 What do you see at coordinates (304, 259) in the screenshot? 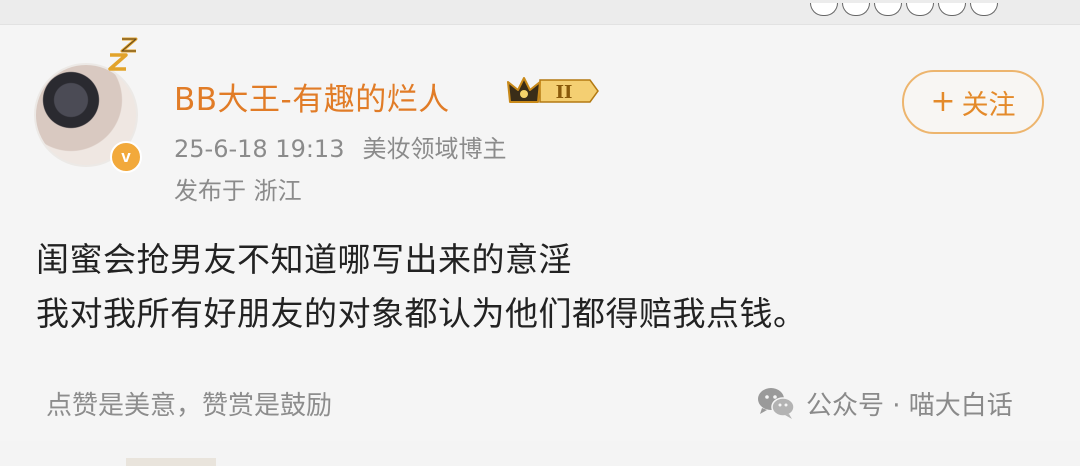
I see `post-line: 闺蜜会抢男友不知道哪写出来的意淫` at bounding box center [304, 259].